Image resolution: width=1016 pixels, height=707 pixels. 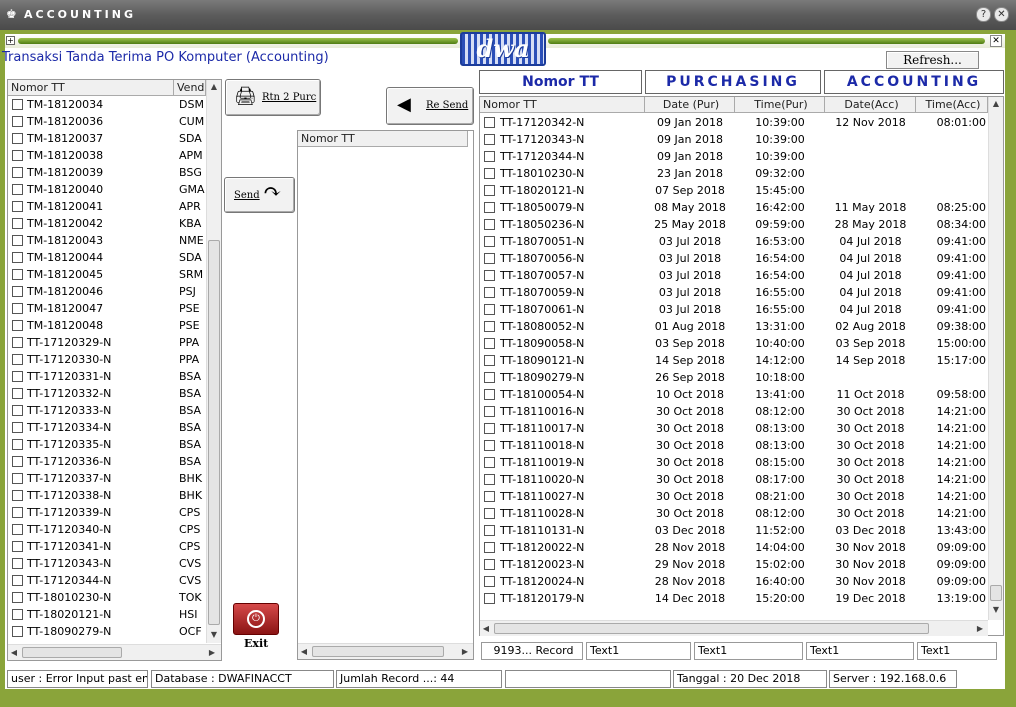 I want to click on grid-col-header-time-pur: Time(Pur), so click(x=780, y=105).